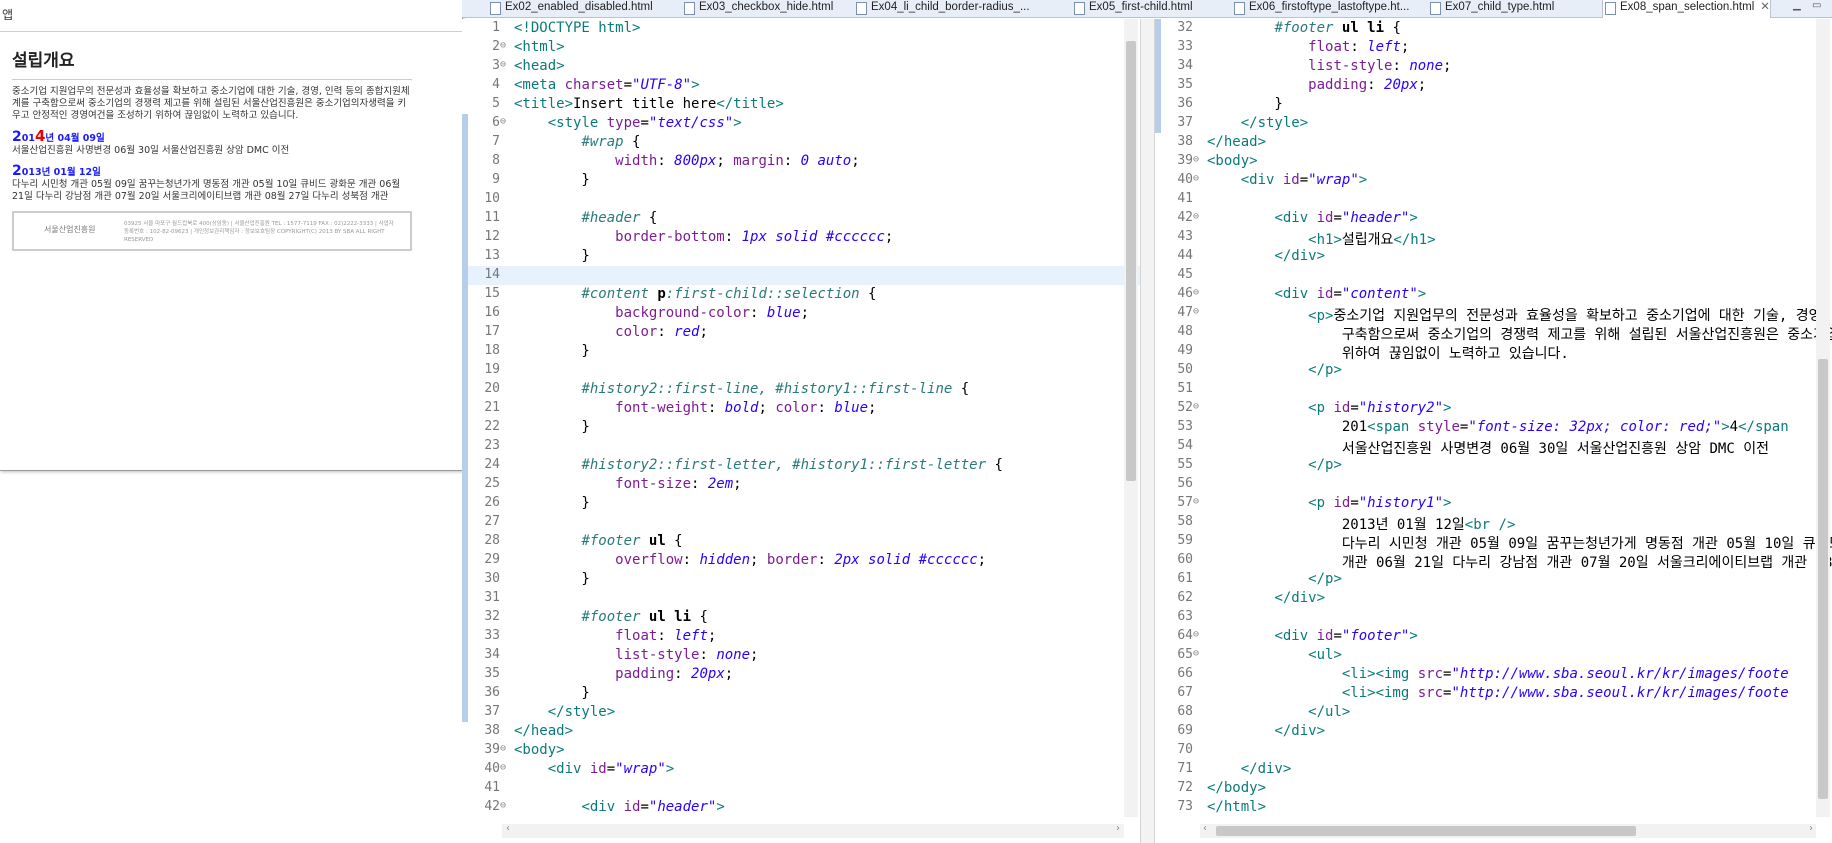  I want to click on code-line: 32 #footer ul li {, so click(801, 617).